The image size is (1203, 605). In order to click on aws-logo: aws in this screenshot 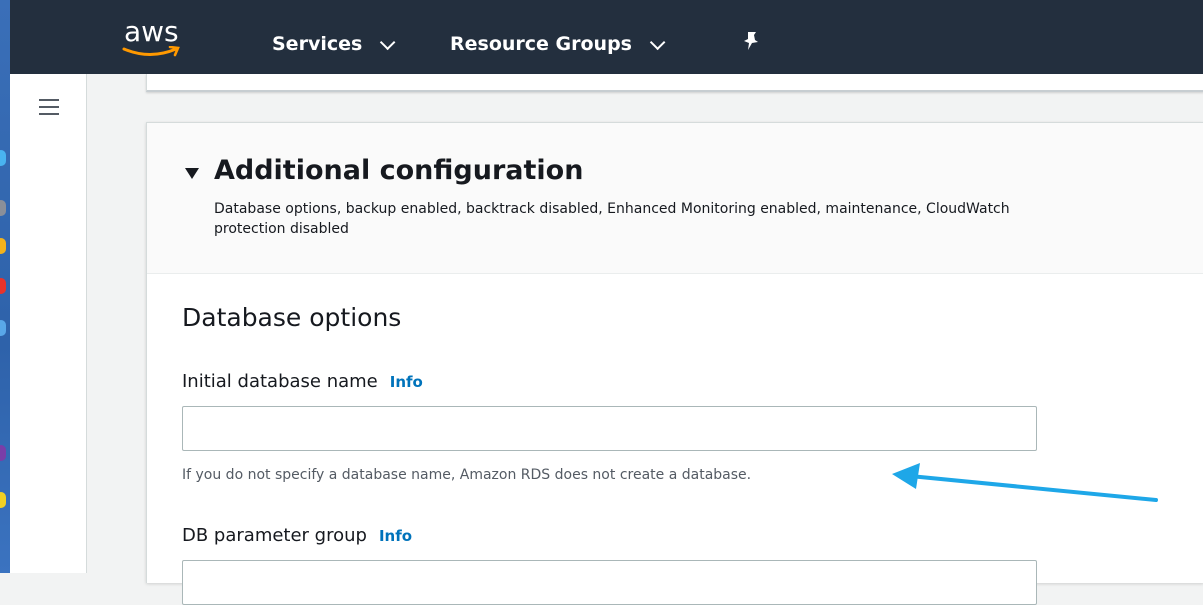, I will do `click(157, 41)`.